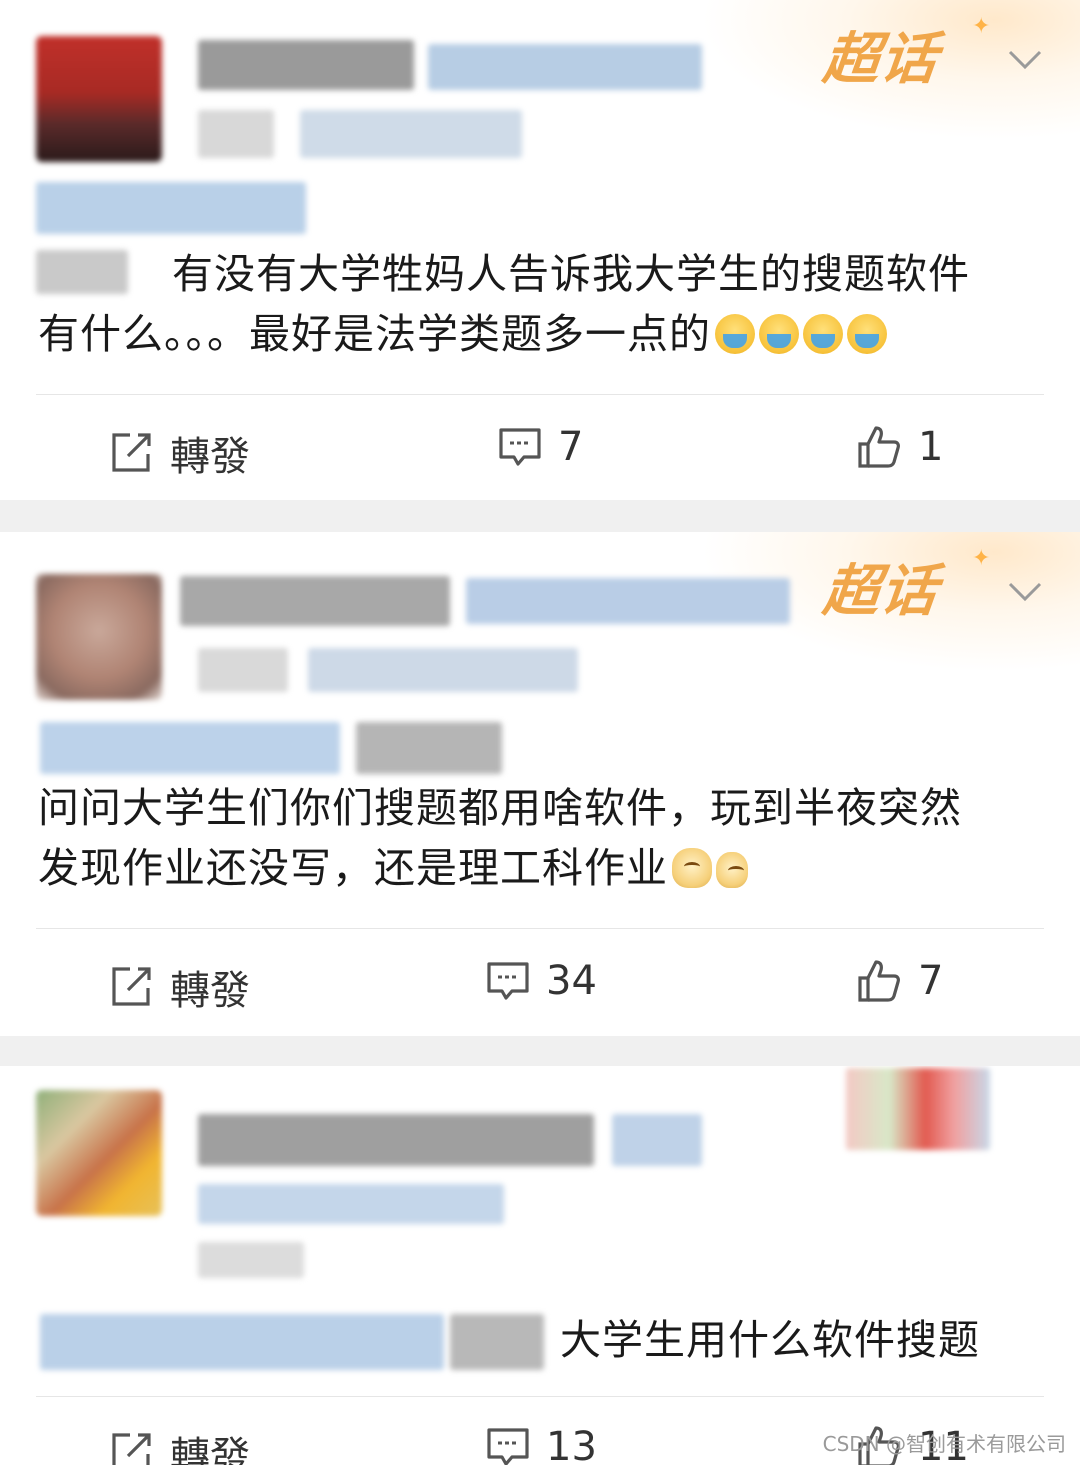 This screenshot has height=1465, width=1080. I want to click on post-text-cont: 发现作业还没写，还是理工科作业, so click(393, 868).